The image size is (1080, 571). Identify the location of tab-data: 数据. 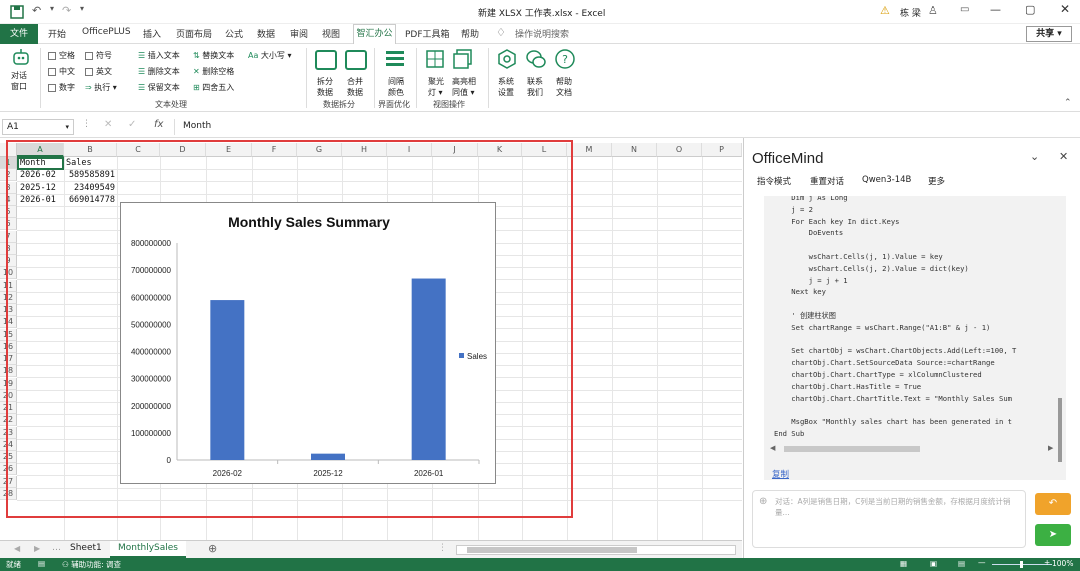
(266, 33).